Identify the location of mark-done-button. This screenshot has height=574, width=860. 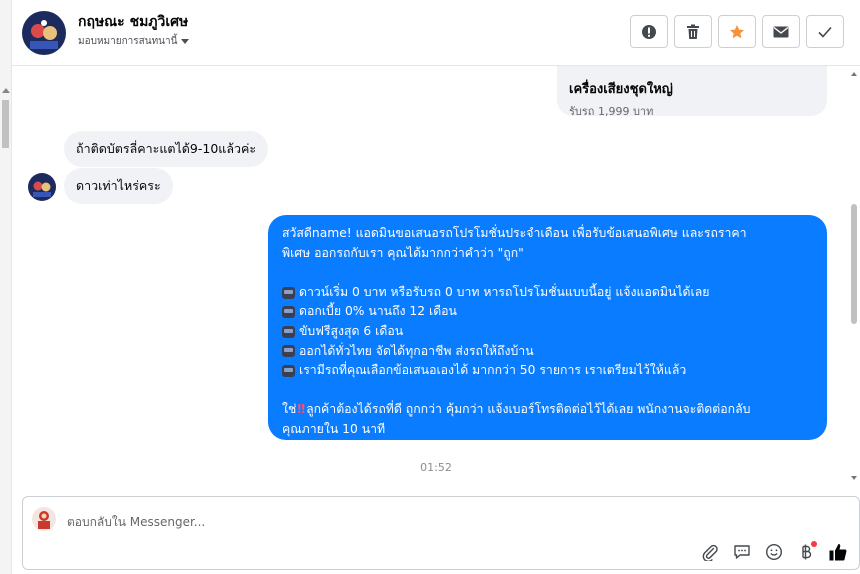
(825, 31).